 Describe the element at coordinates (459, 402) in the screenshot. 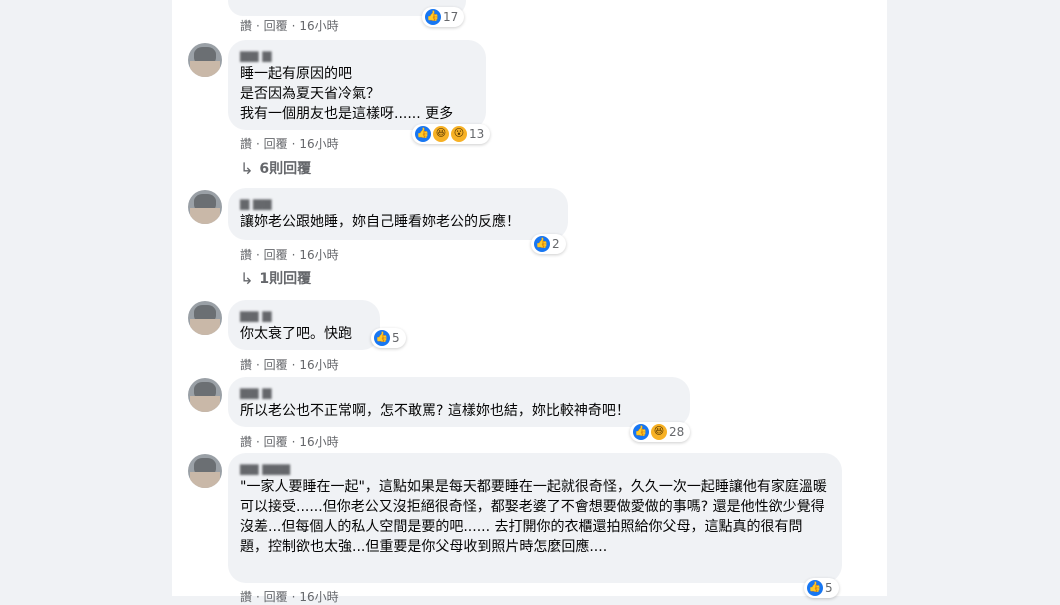

I see `comment-bubble: ▆▆ ▆ 所以老公也不正常啊，怎不敢罵? 這樣妳也結，妳比較神奇吧！` at that location.